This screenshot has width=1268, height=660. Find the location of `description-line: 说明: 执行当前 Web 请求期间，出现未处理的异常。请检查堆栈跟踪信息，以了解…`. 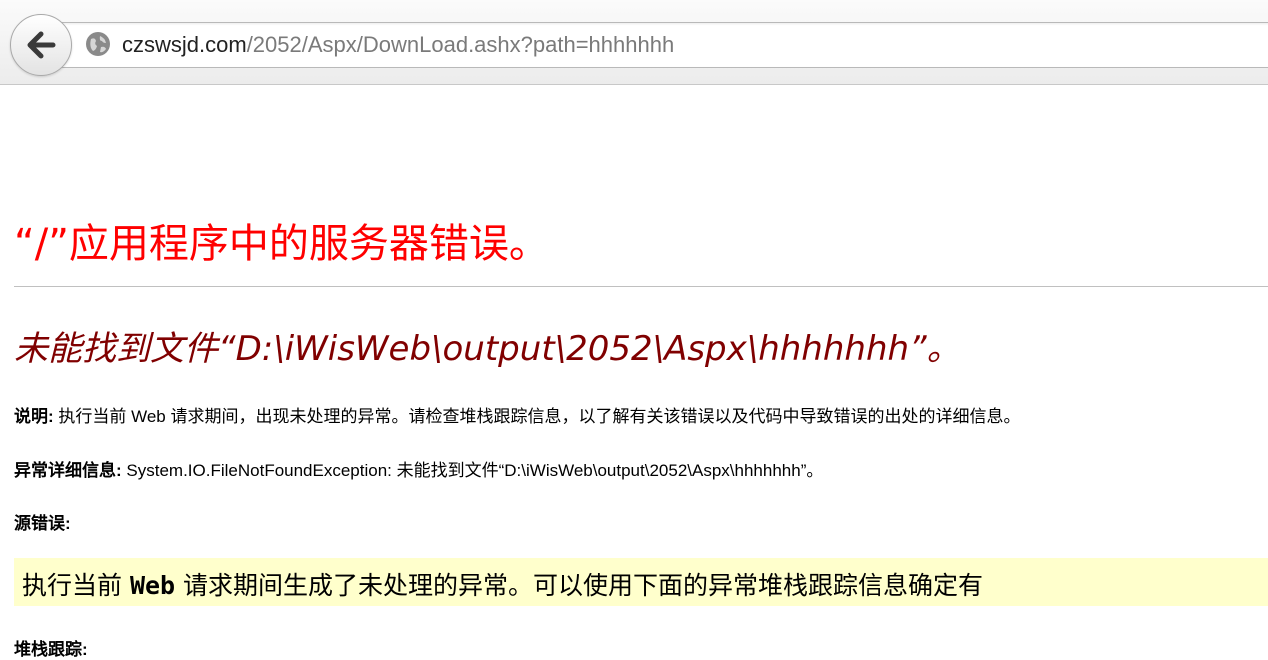

description-line: 说明: 执行当前 Web 请求期间，出现未处理的异常。请检查堆栈跟踪信息，以了解… is located at coordinates (517, 414).